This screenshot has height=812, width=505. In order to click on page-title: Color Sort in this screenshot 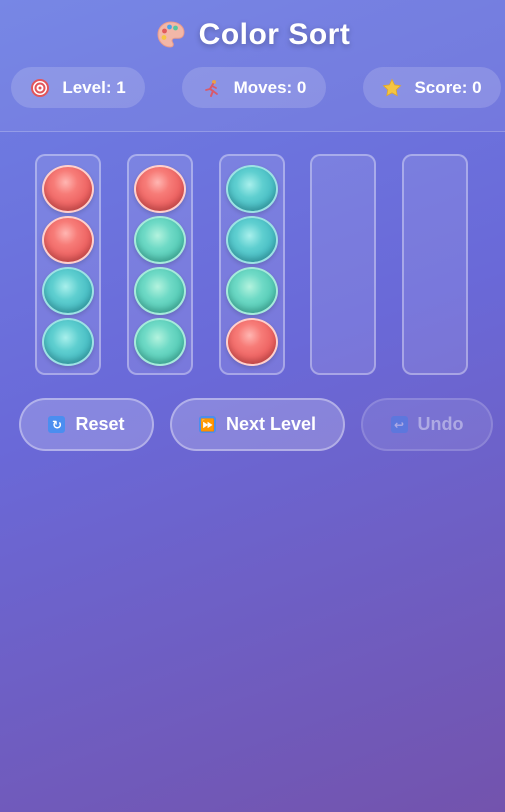, I will do `click(274, 34)`.